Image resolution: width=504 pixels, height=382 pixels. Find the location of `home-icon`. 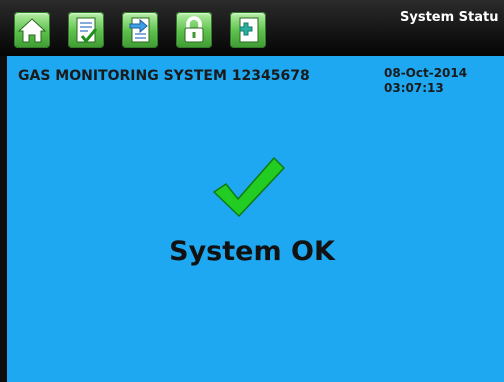

home-icon is located at coordinates (32, 30).